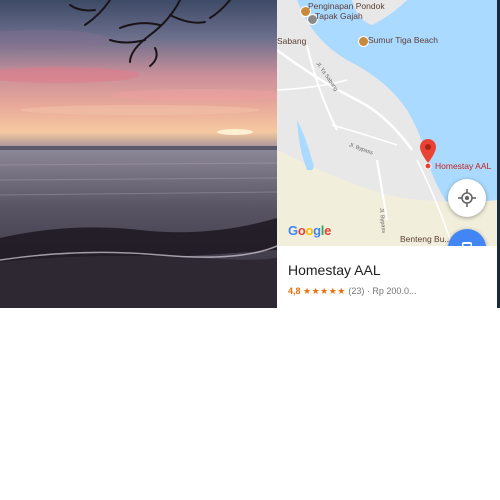  I want to click on map-pin-icon, so click(428, 154).